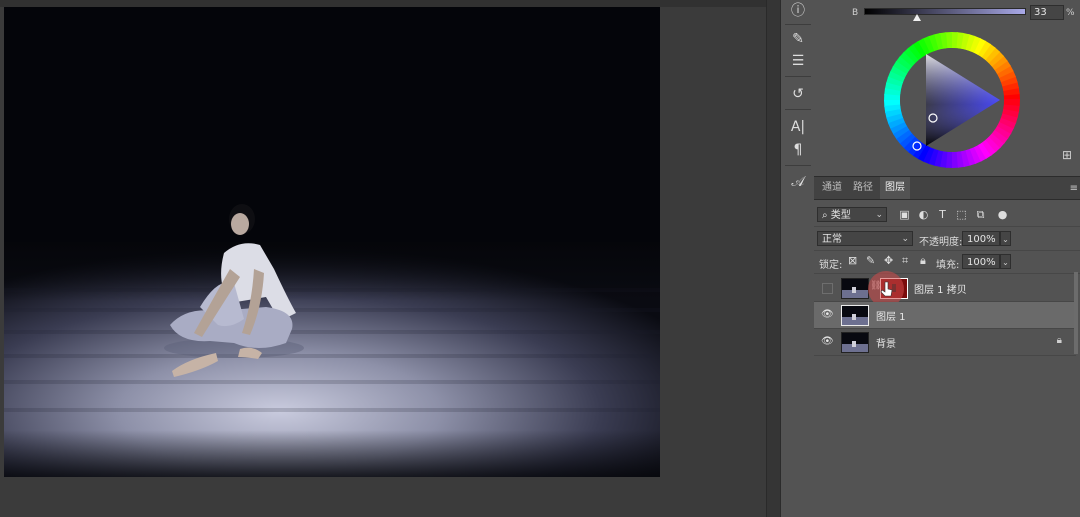 The image size is (1080, 517). I want to click on layer-filter-select: ⌕ 类型 ⌄, so click(852, 214).